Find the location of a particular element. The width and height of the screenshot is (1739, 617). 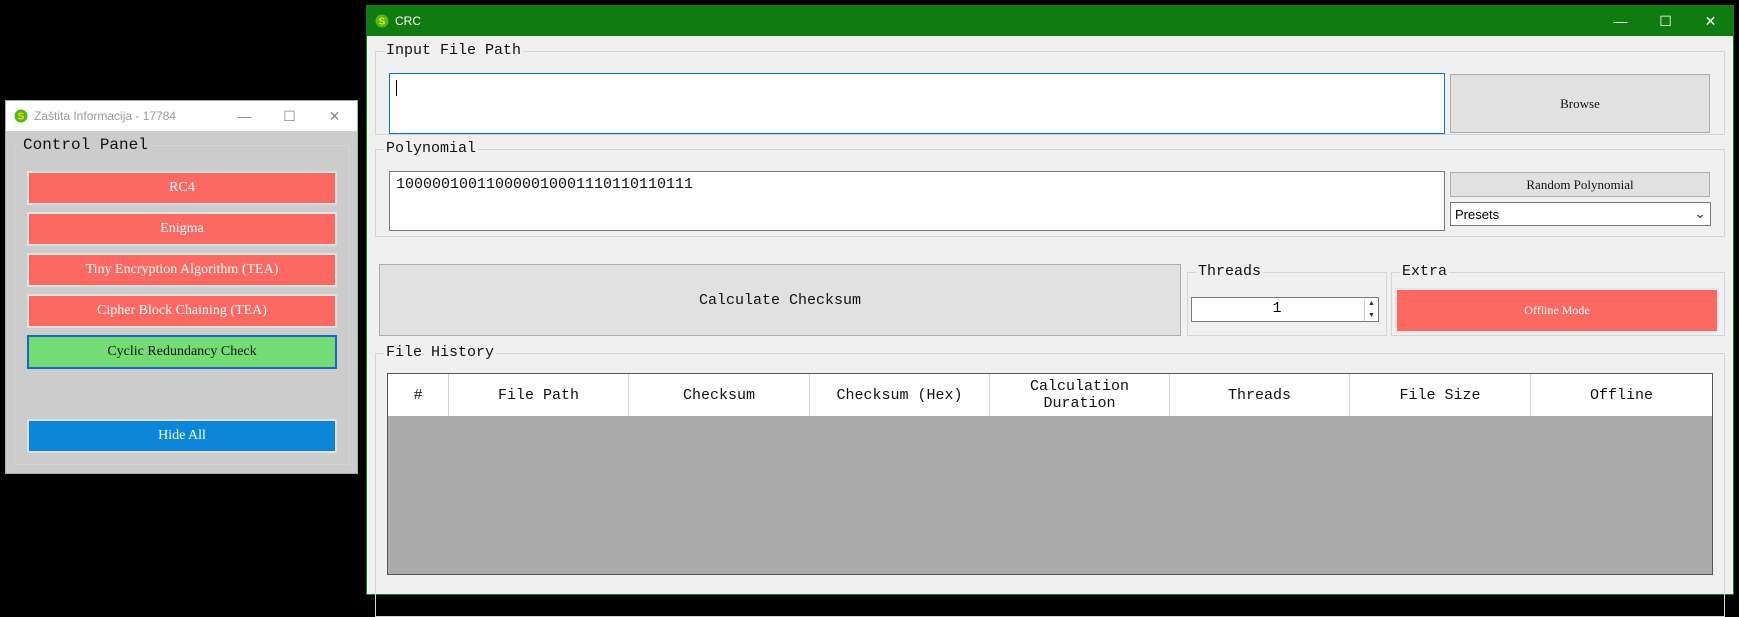

column-header-threads: Threads is located at coordinates (1260, 395).